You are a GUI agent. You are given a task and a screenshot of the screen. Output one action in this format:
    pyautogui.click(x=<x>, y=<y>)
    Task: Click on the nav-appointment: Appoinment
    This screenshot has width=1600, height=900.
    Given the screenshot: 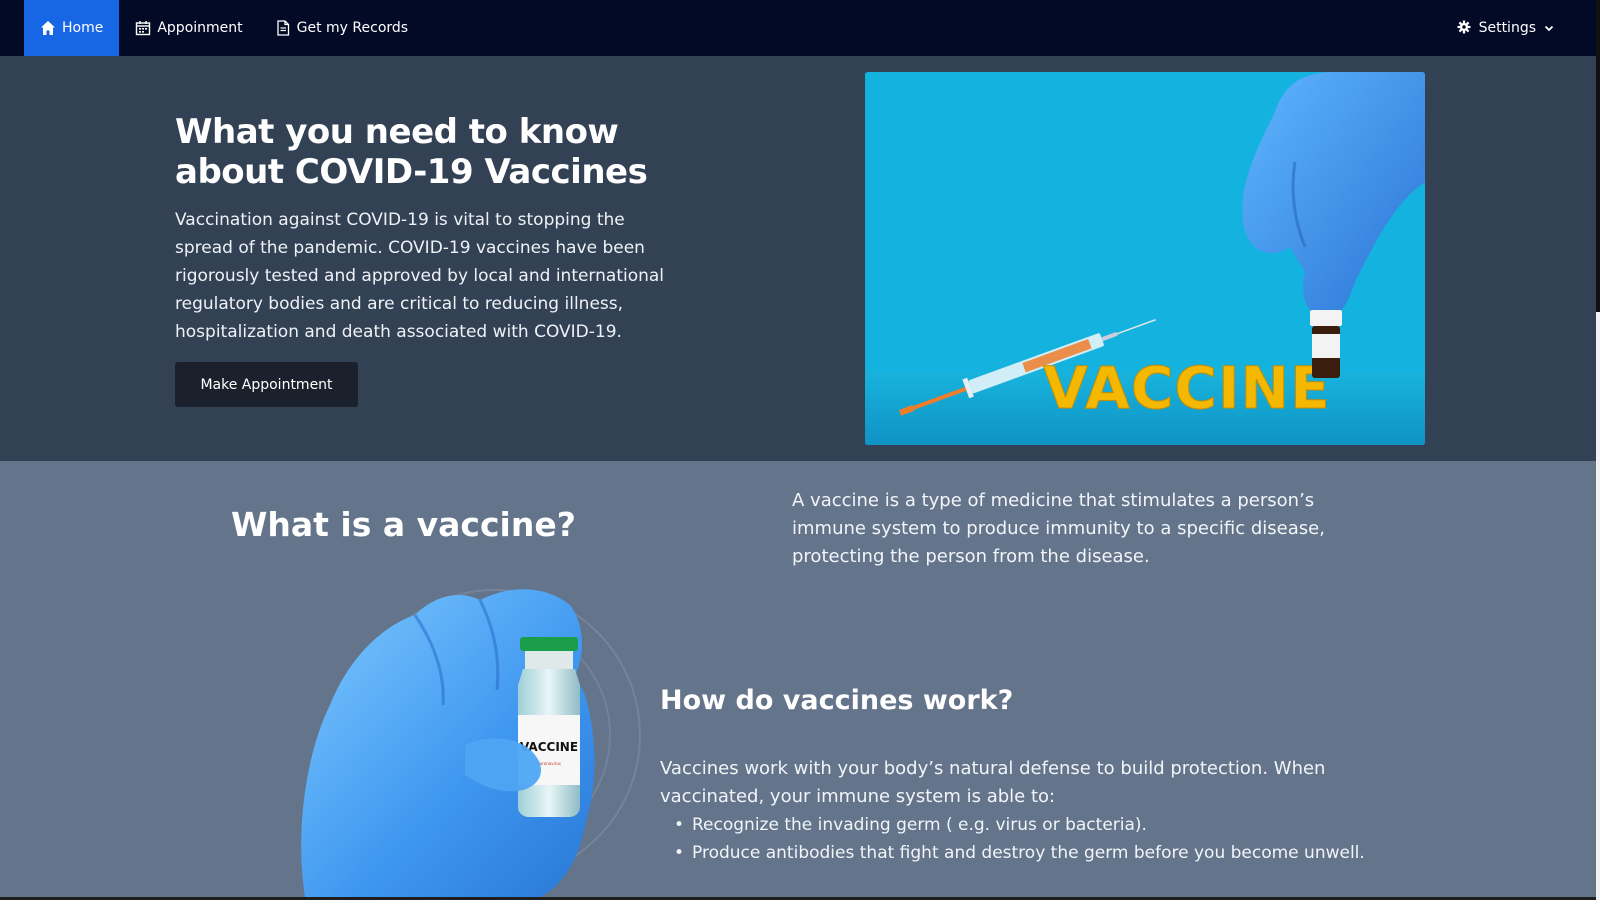 What is the action you would take?
    pyautogui.click(x=188, y=28)
    